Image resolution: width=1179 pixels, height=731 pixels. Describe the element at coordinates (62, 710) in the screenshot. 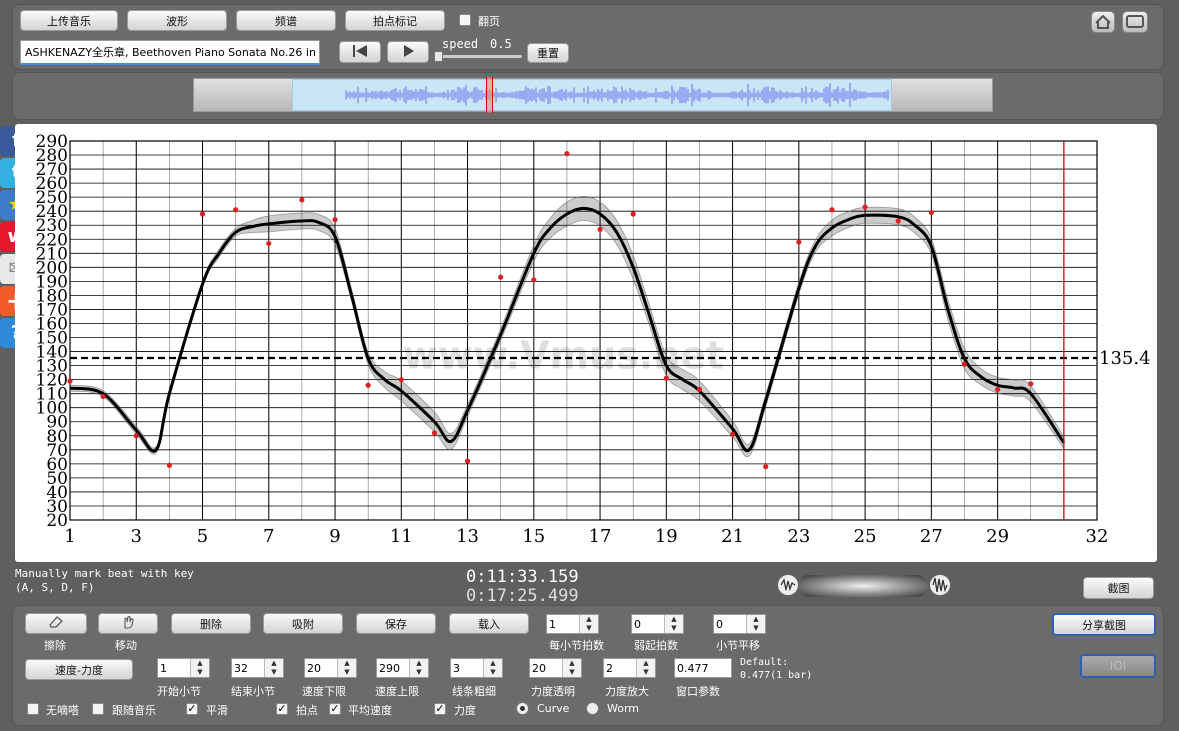

I see `no-click-label: 无嘀嗒` at that location.